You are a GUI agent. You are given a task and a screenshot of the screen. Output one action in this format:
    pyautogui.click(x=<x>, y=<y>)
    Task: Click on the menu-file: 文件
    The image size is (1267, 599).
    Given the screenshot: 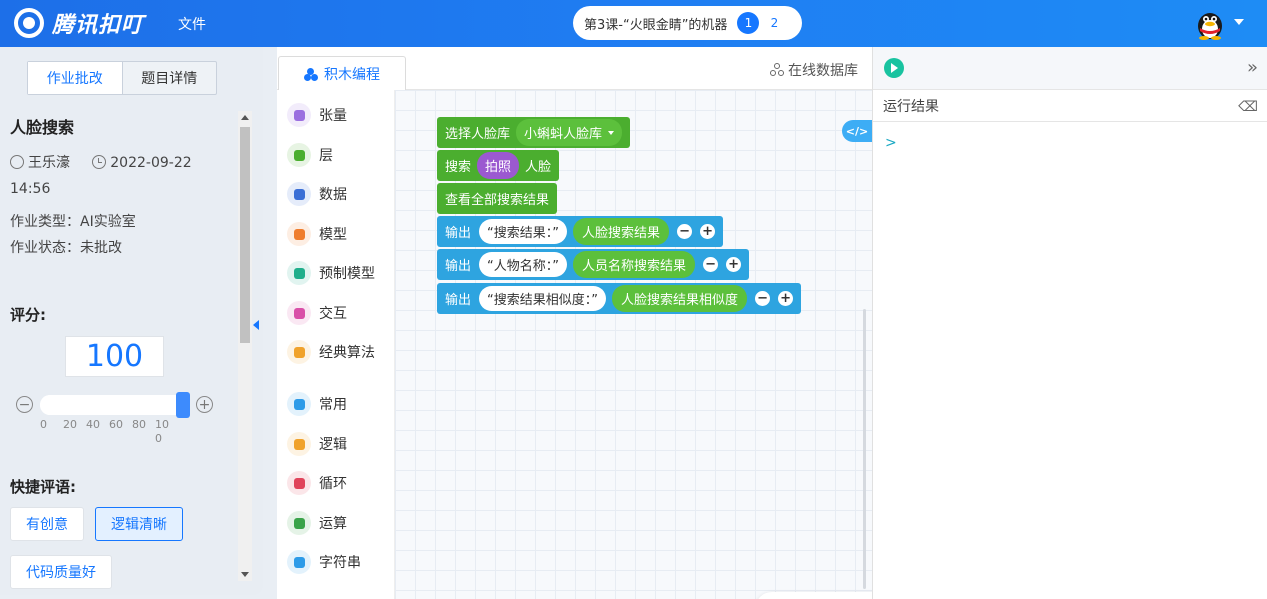 What is the action you would take?
    pyautogui.click(x=192, y=24)
    